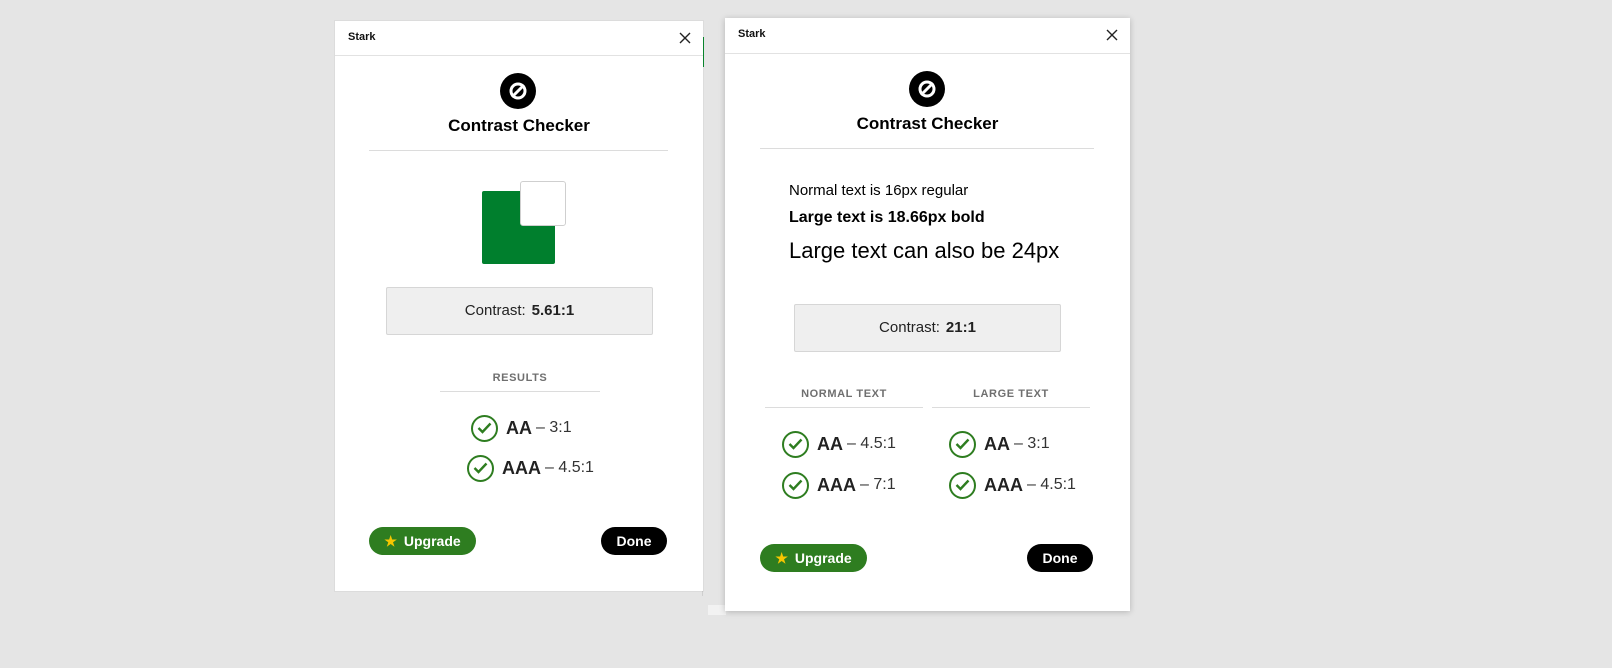  I want to click on contrast-ratio-box: Contrast: 21:1, so click(927, 328).